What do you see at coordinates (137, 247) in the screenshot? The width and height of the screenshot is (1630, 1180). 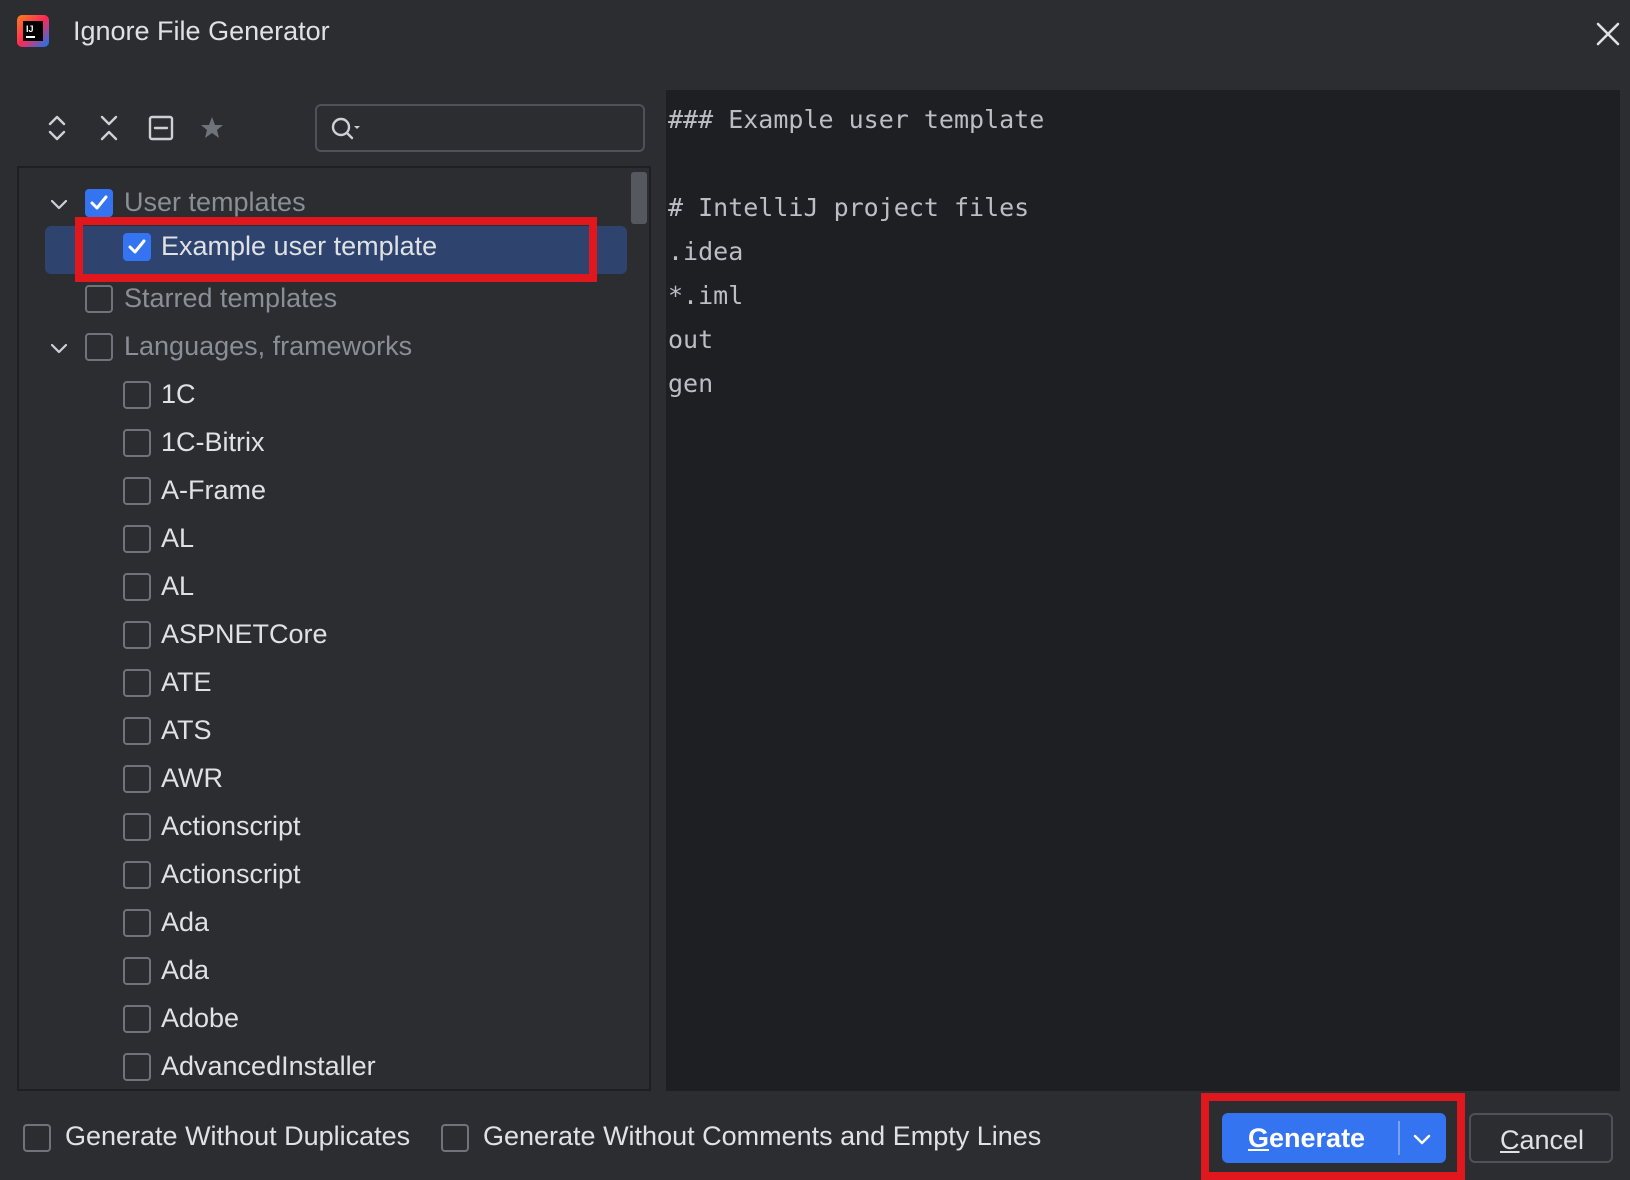 I see `example-user-template-checkbox` at bounding box center [137, 247].